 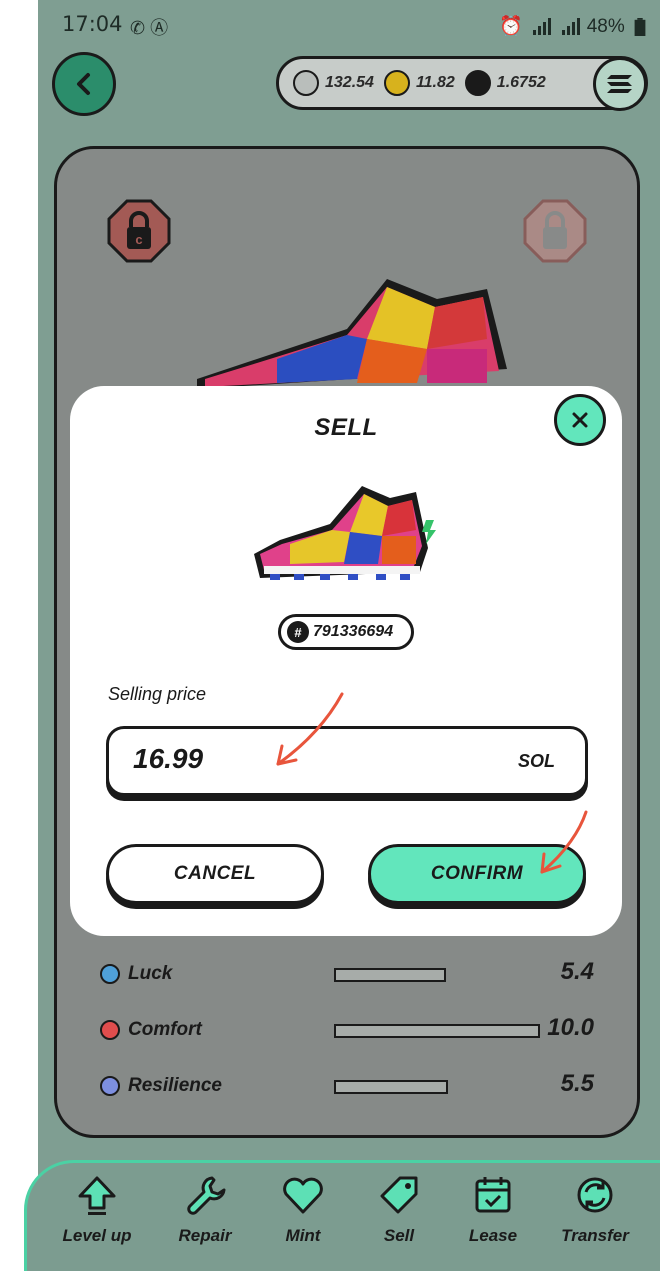 What do you see at coordinates (399, 1217) in the screenshot?
I see `tab-sell: Sell` at bounding box center [399, 1217].